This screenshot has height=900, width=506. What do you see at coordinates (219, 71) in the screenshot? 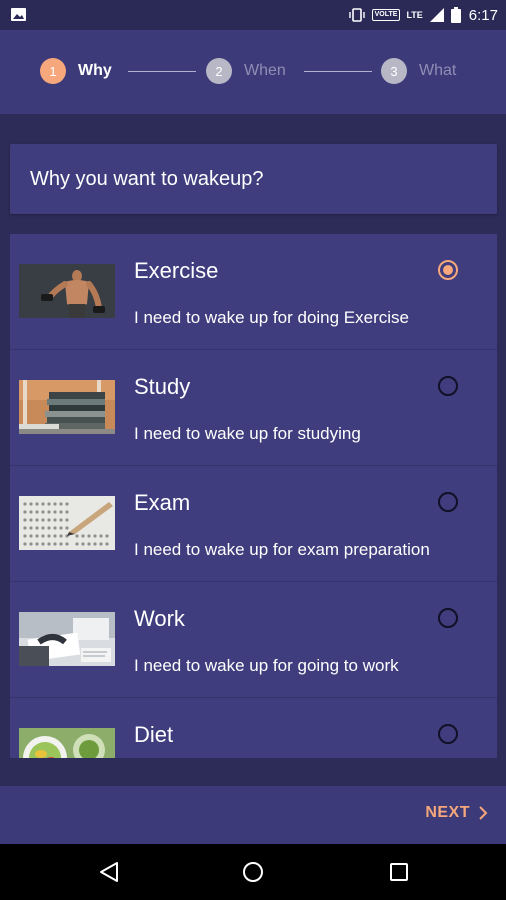
I see `step-number: 2` at bounding box center [219, 71].